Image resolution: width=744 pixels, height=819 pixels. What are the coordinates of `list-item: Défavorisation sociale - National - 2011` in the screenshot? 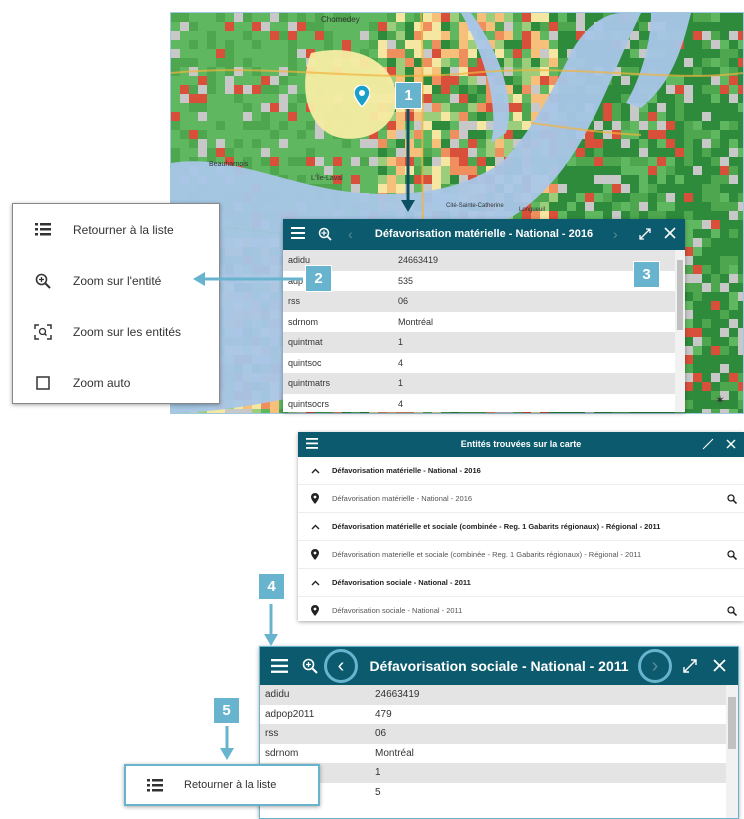 It's located at (521, 609).